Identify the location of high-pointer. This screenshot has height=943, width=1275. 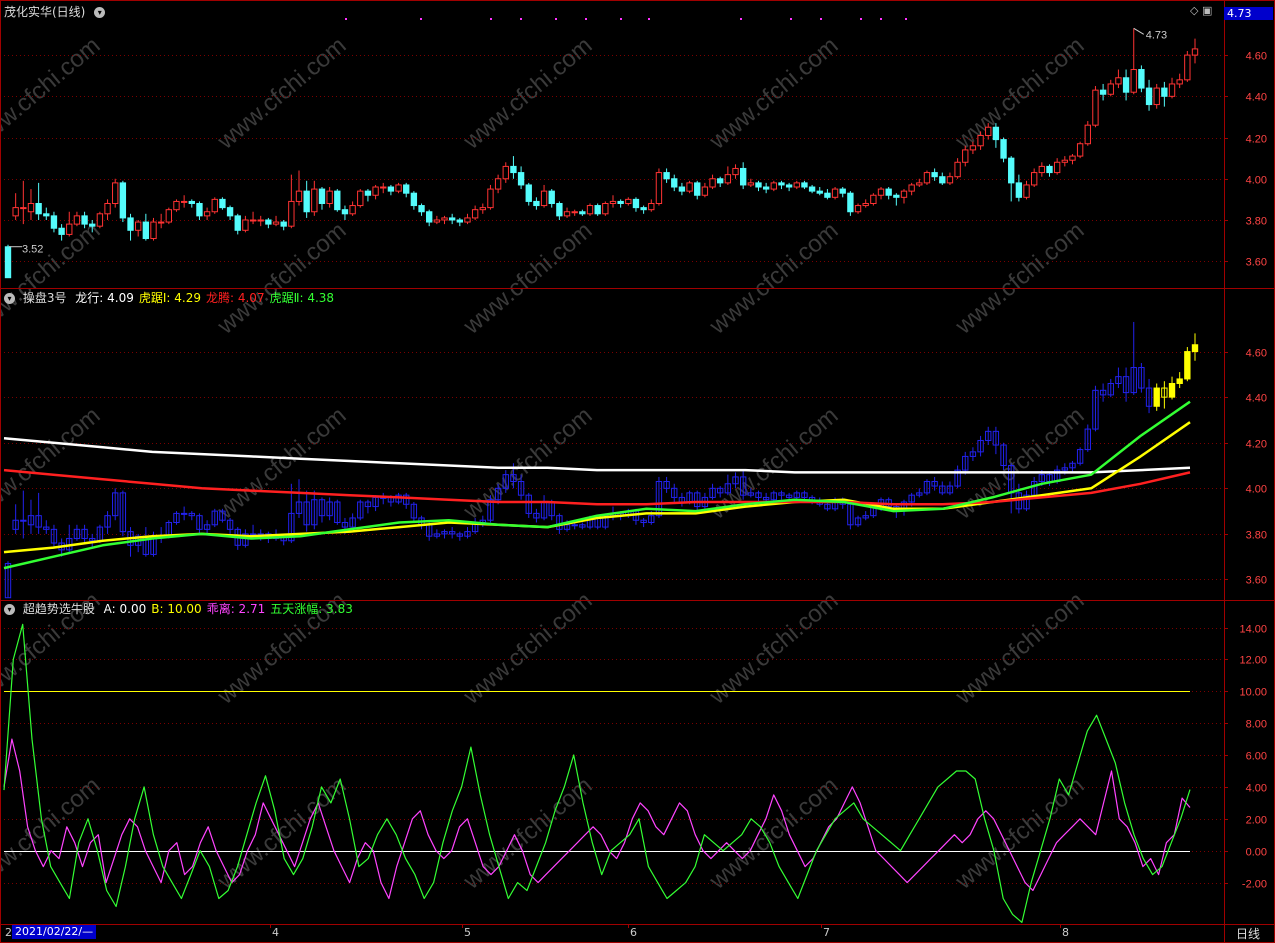
(1138, 31).